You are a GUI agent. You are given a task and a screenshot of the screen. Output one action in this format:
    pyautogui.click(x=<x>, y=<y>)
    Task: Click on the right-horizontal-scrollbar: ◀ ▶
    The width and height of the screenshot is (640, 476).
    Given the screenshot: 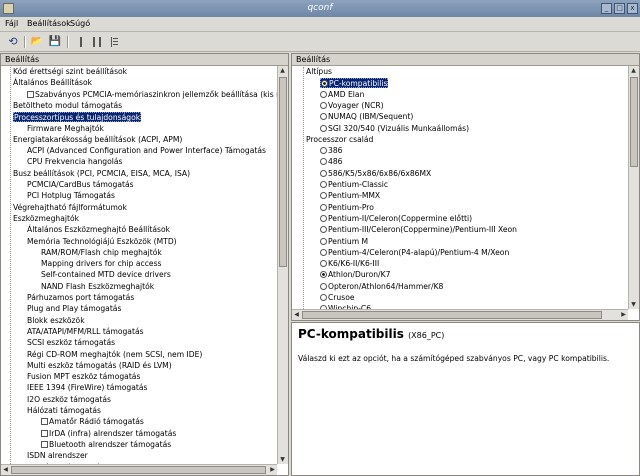 What is the action you would take?
    pyautogui.click(x=460, y=314)
    